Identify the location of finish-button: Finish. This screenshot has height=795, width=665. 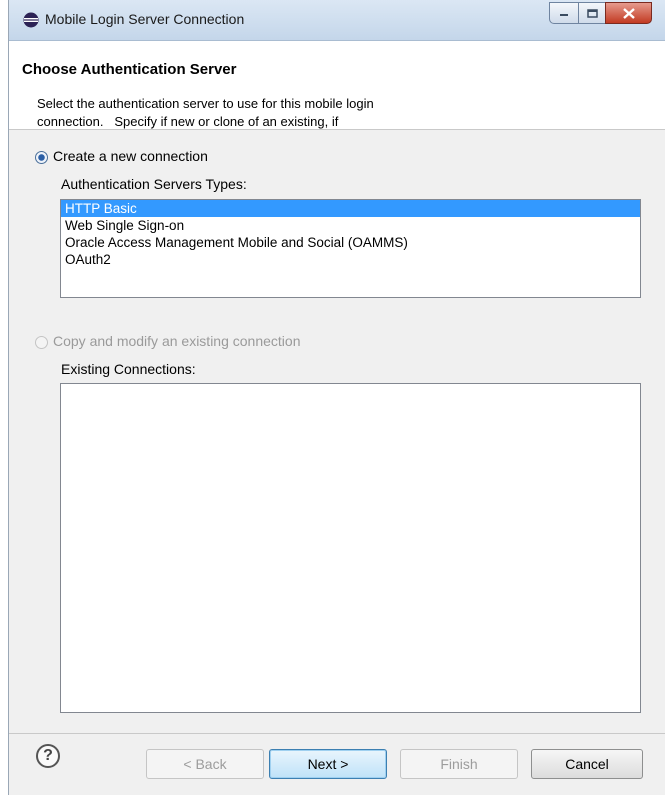
(459, 764).